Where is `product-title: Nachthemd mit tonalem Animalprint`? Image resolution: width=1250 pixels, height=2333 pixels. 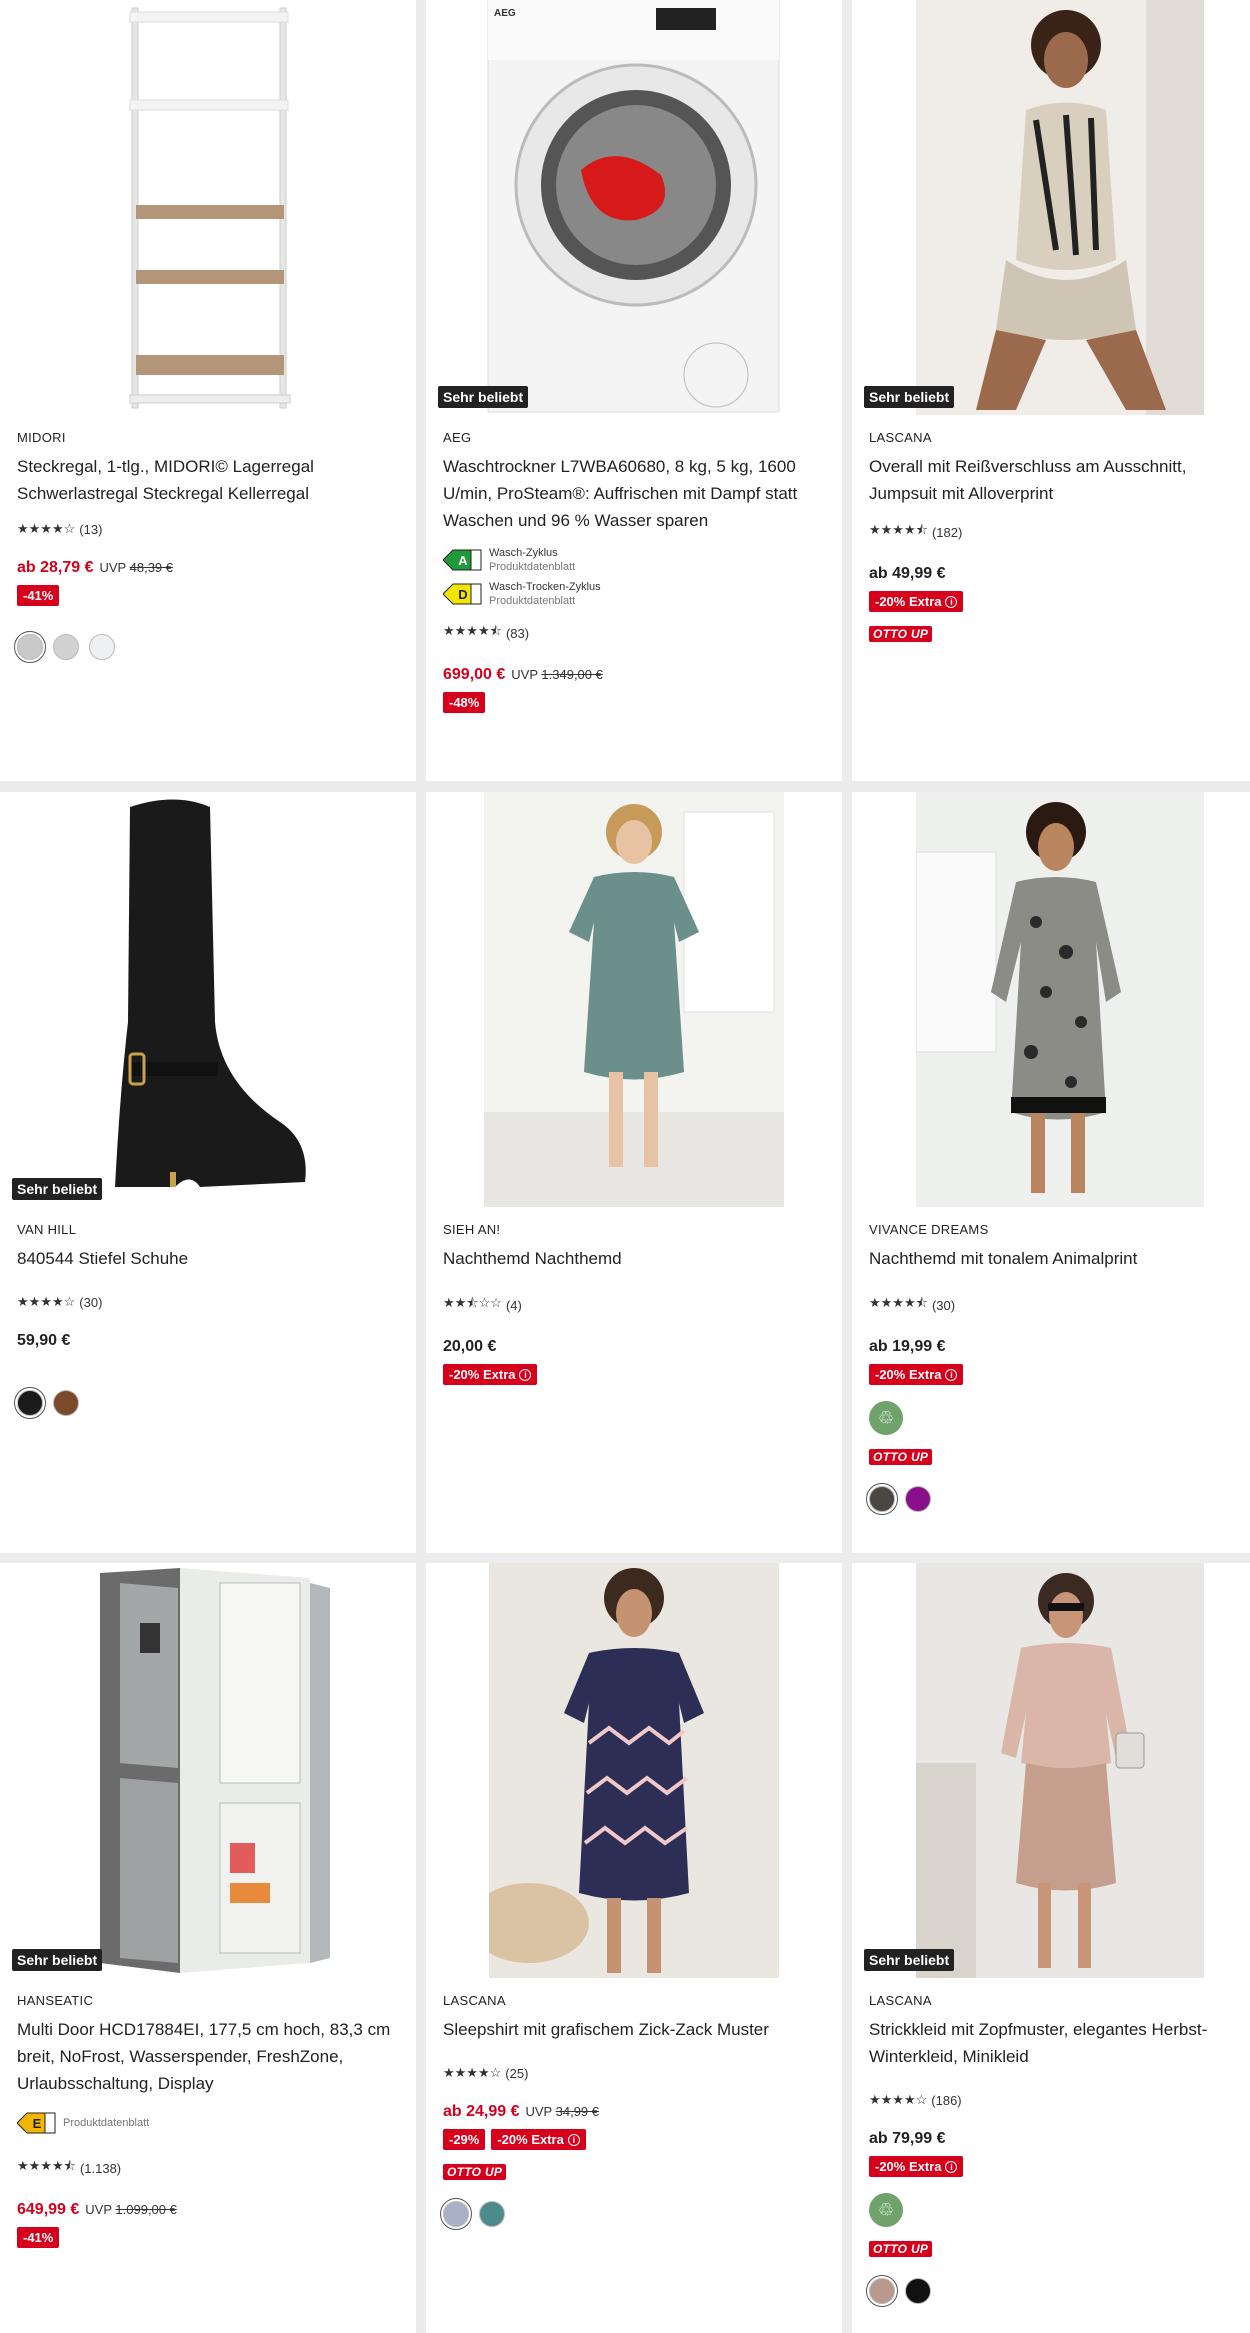
product-title: Nachthemd mit tonalem Animalprint is located at coordinates (1054, 1258).